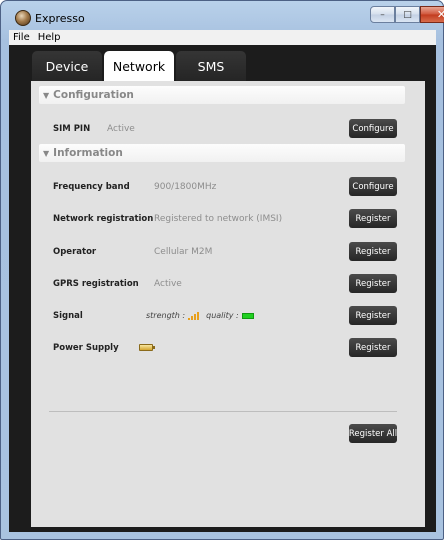  I want to click on maximize-icon: □, so click(407, 14).